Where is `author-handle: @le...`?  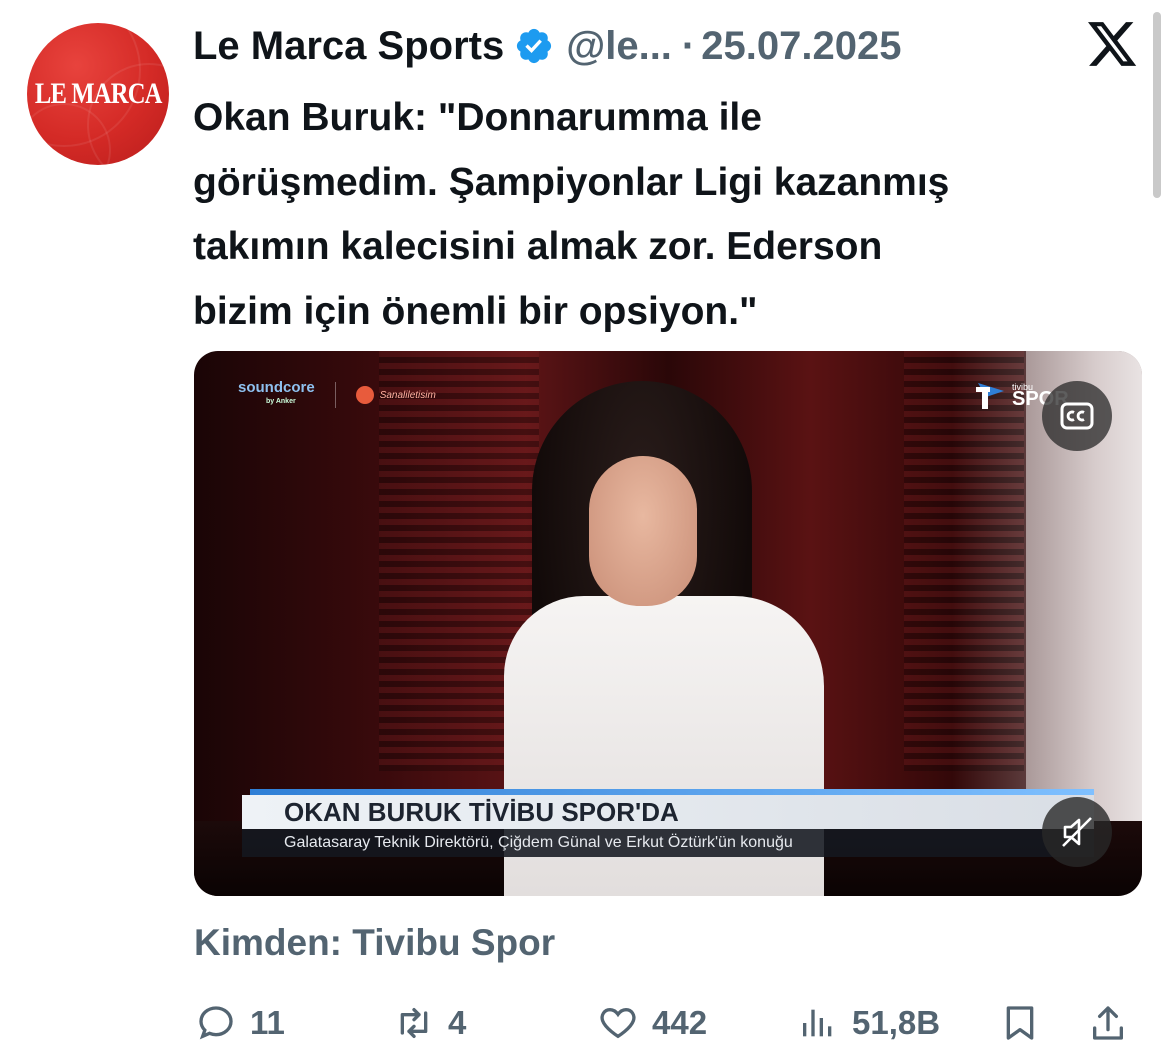 author-handle: @le... is located at coordinates (619, 46).